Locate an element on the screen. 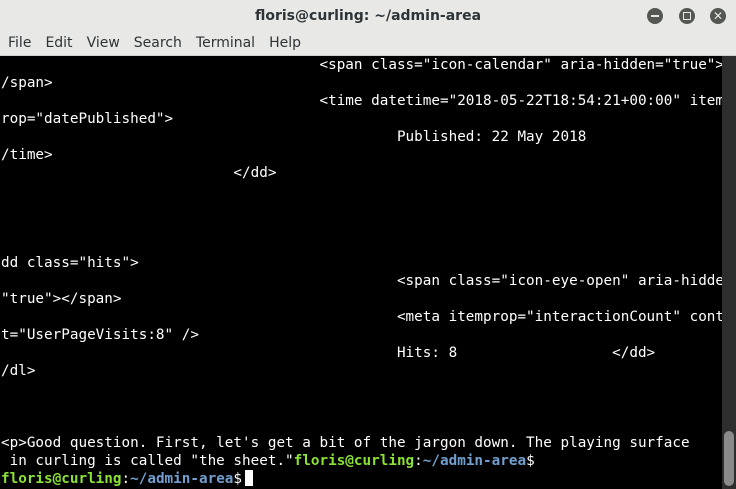  terminal-line: "true"></span> is located at coordinates (61, 299).